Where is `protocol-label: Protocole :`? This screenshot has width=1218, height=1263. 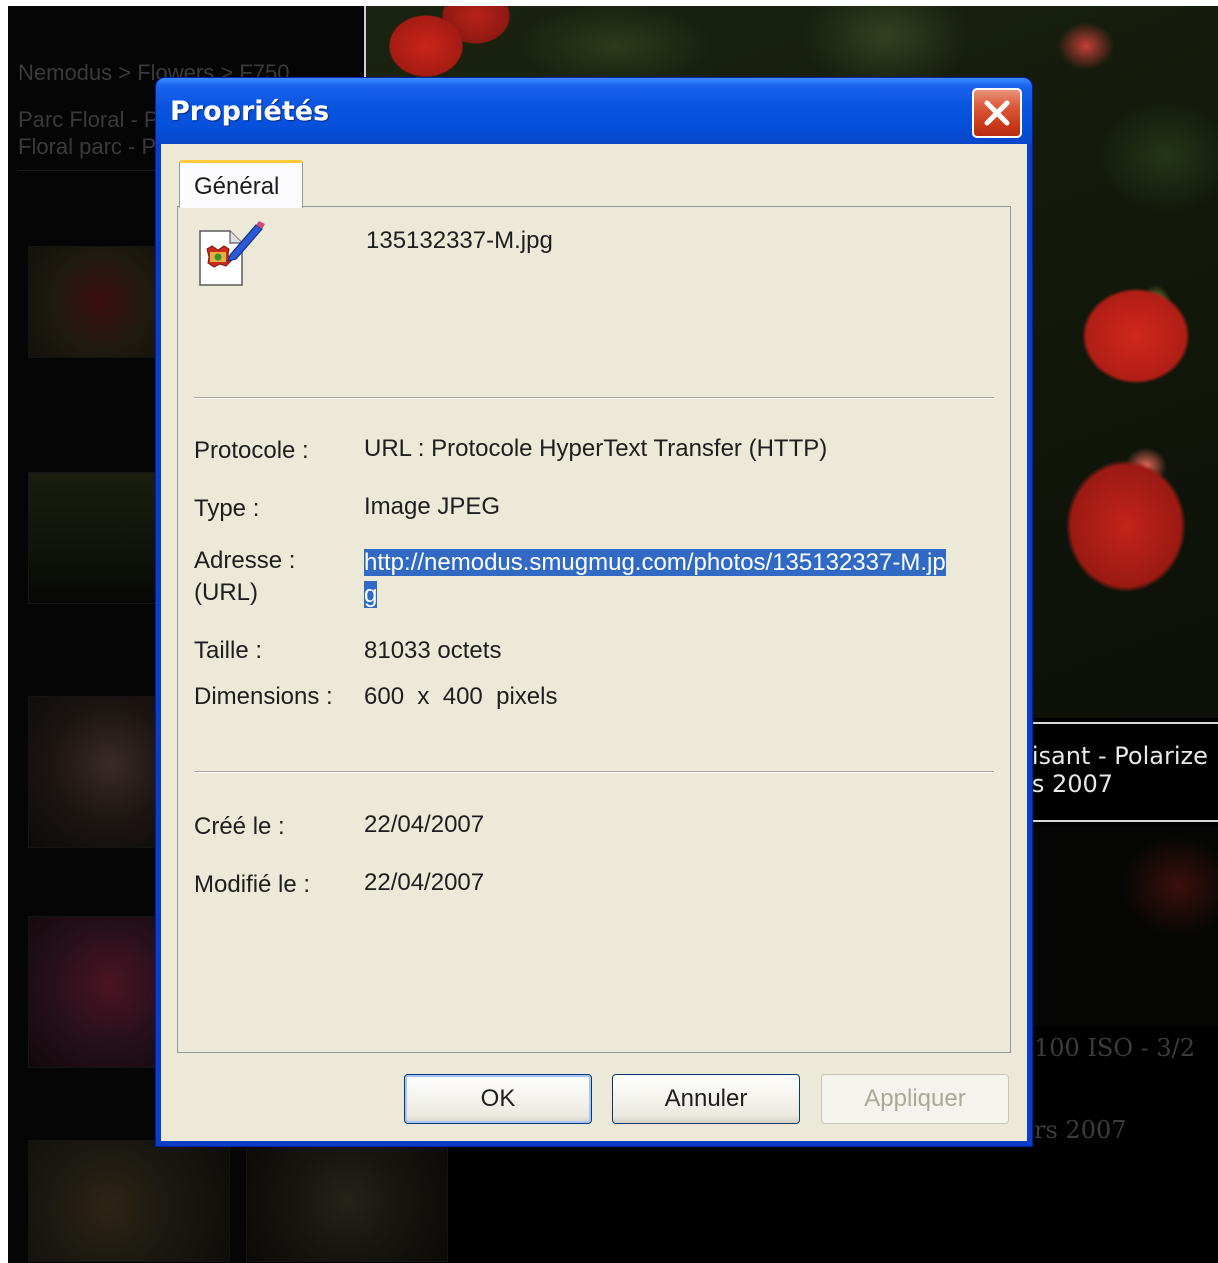
protocol-label: Protocole : is located at coordinates (251, 450).